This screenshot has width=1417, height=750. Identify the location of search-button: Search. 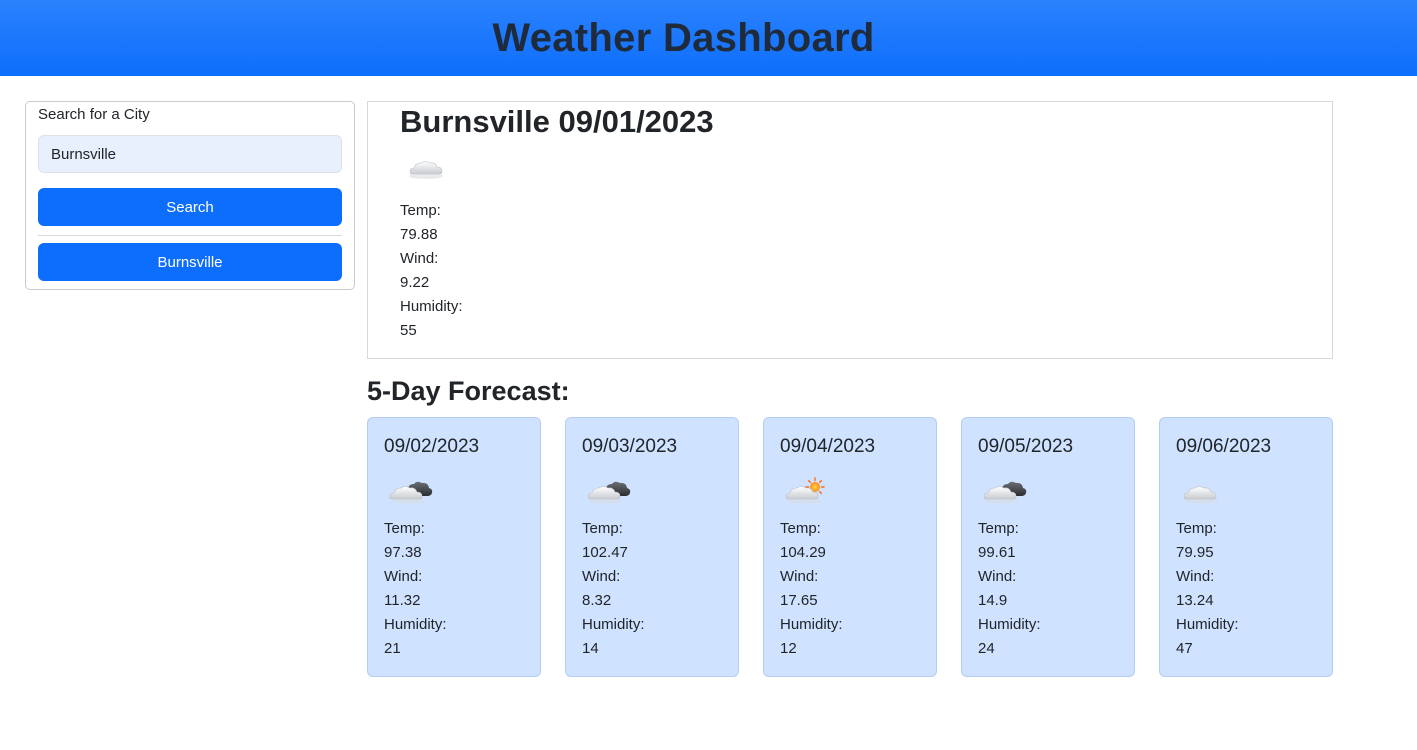
(190, 207).